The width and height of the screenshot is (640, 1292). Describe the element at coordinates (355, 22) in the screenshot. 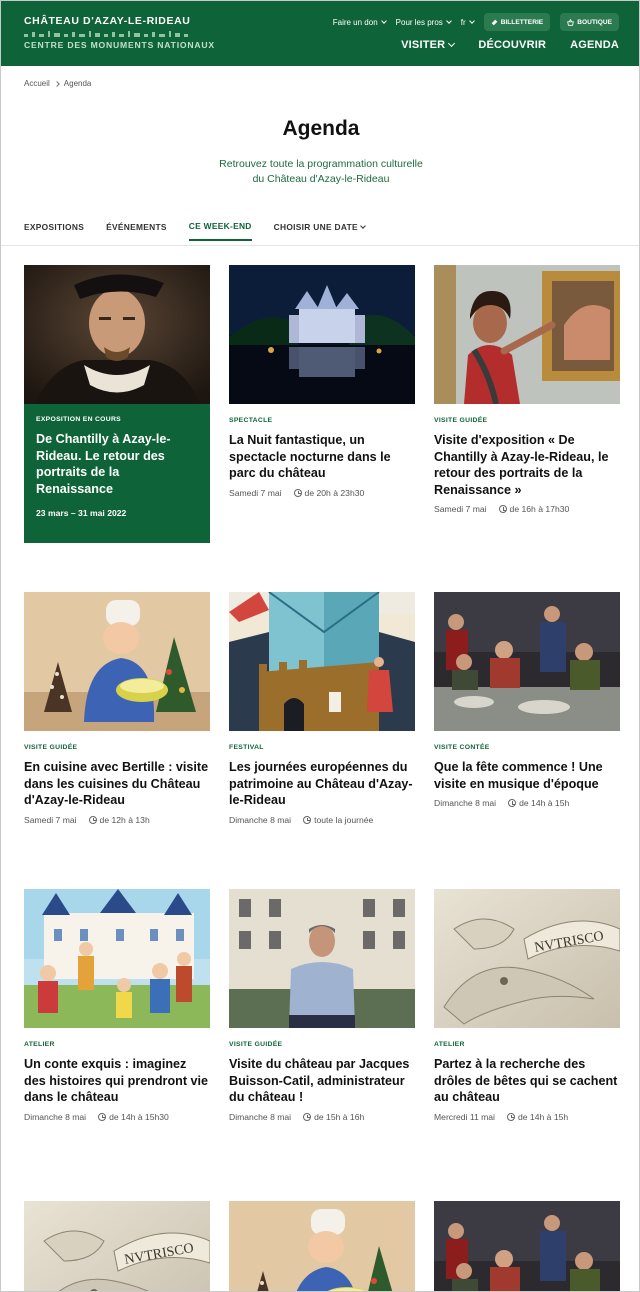

I see `donate-label: Faire un don` at that location.